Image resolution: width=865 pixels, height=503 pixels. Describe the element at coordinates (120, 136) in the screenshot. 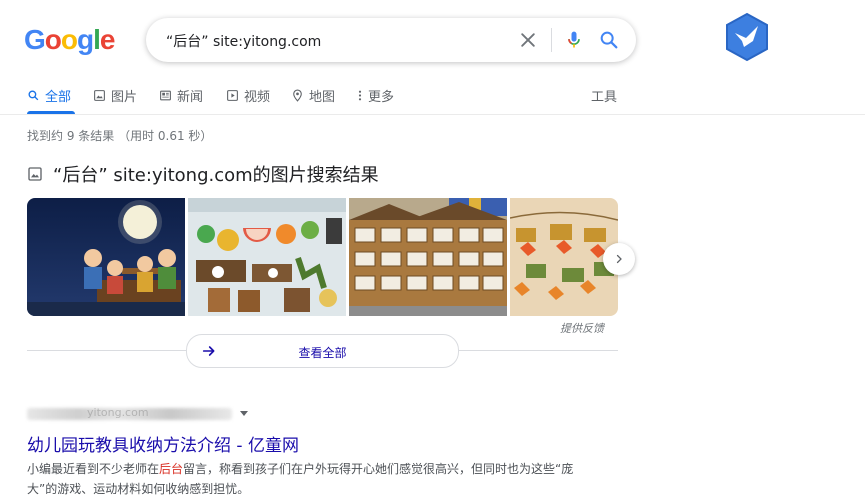

I see `result-stats: 找到约 9 条结果 （用时 0.61 秒）` at that location.